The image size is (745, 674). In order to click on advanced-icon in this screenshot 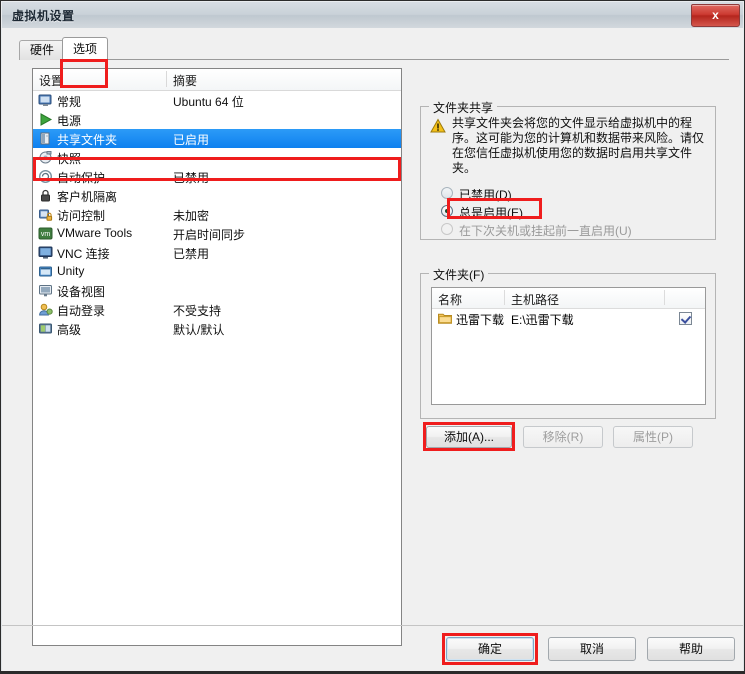, I will do `click(45, 328)`.